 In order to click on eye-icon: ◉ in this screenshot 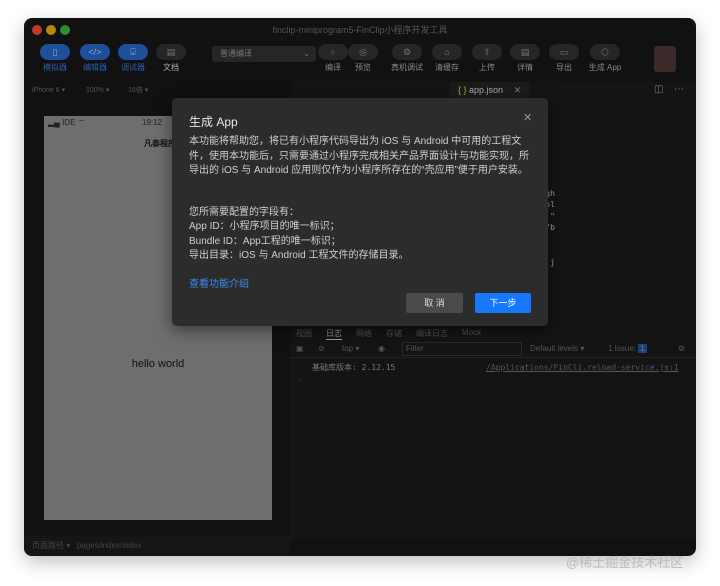, I will do `click(381, 349)`.